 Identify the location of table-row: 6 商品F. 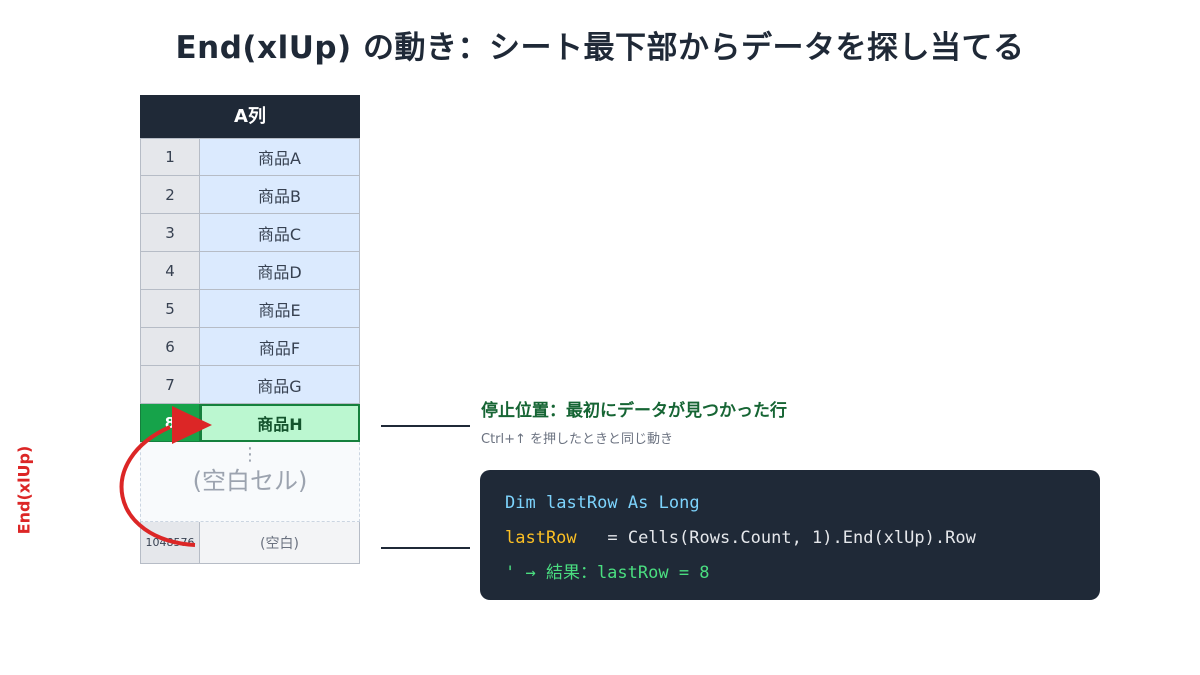
(250, 347).